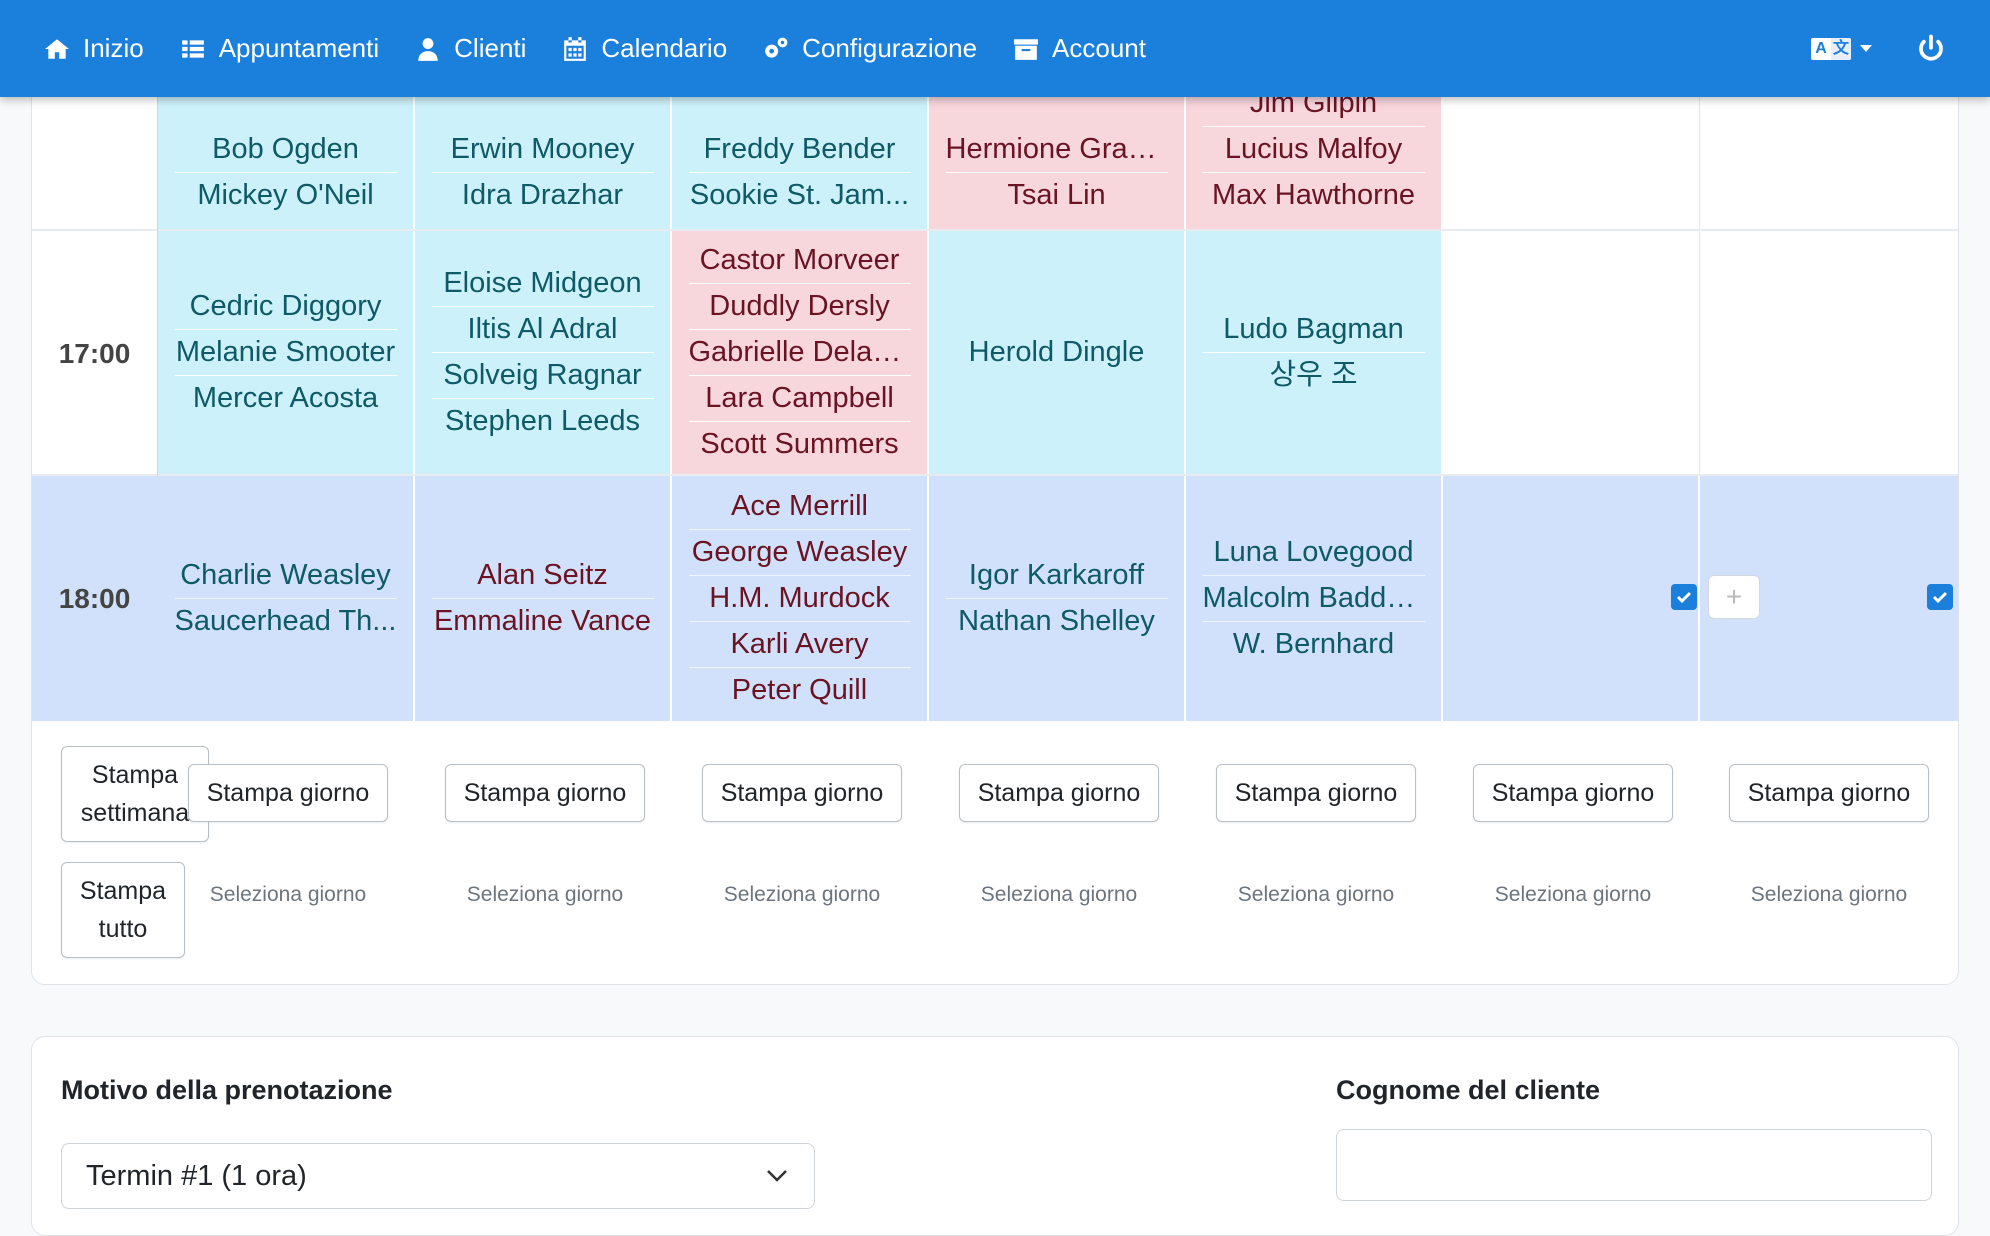  What do you see at coordinates (890, 48) in the screenshot?
I see `nav-settings-label: Configurazione` at bounding box center [890, 48].